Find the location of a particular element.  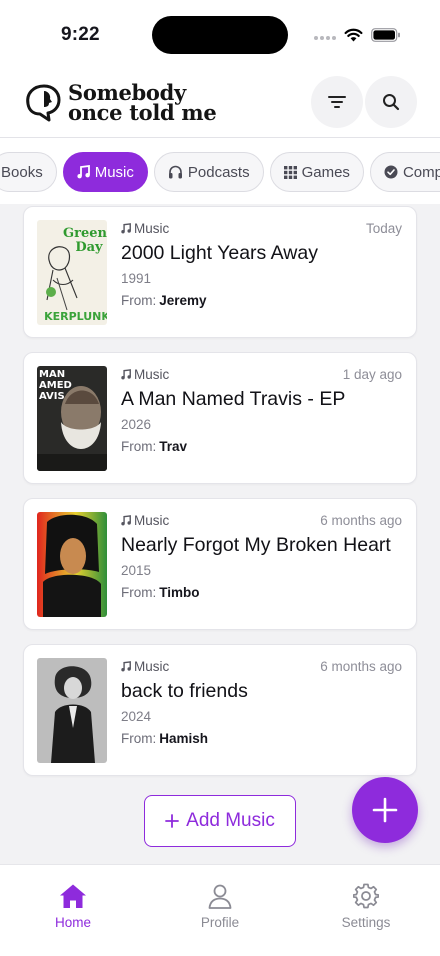

status-icons is located at coordinates (357, 35).